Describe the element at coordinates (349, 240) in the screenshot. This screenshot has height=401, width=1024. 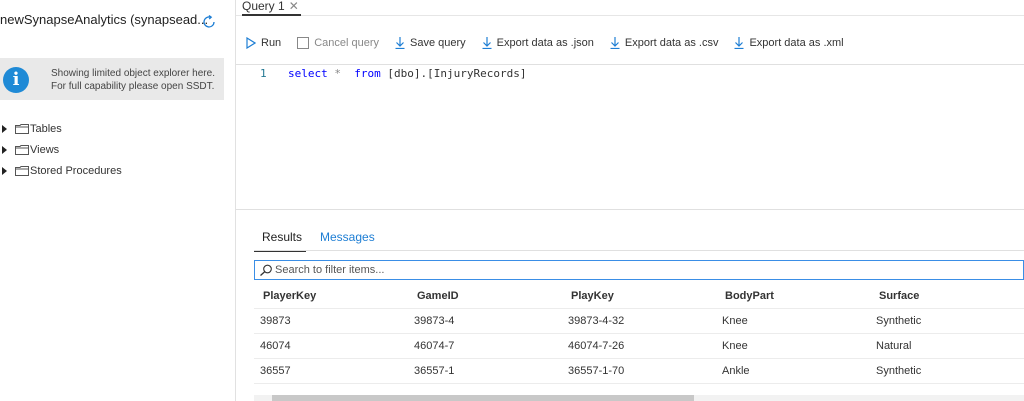
I see `tab-messages: Messages` at that location.